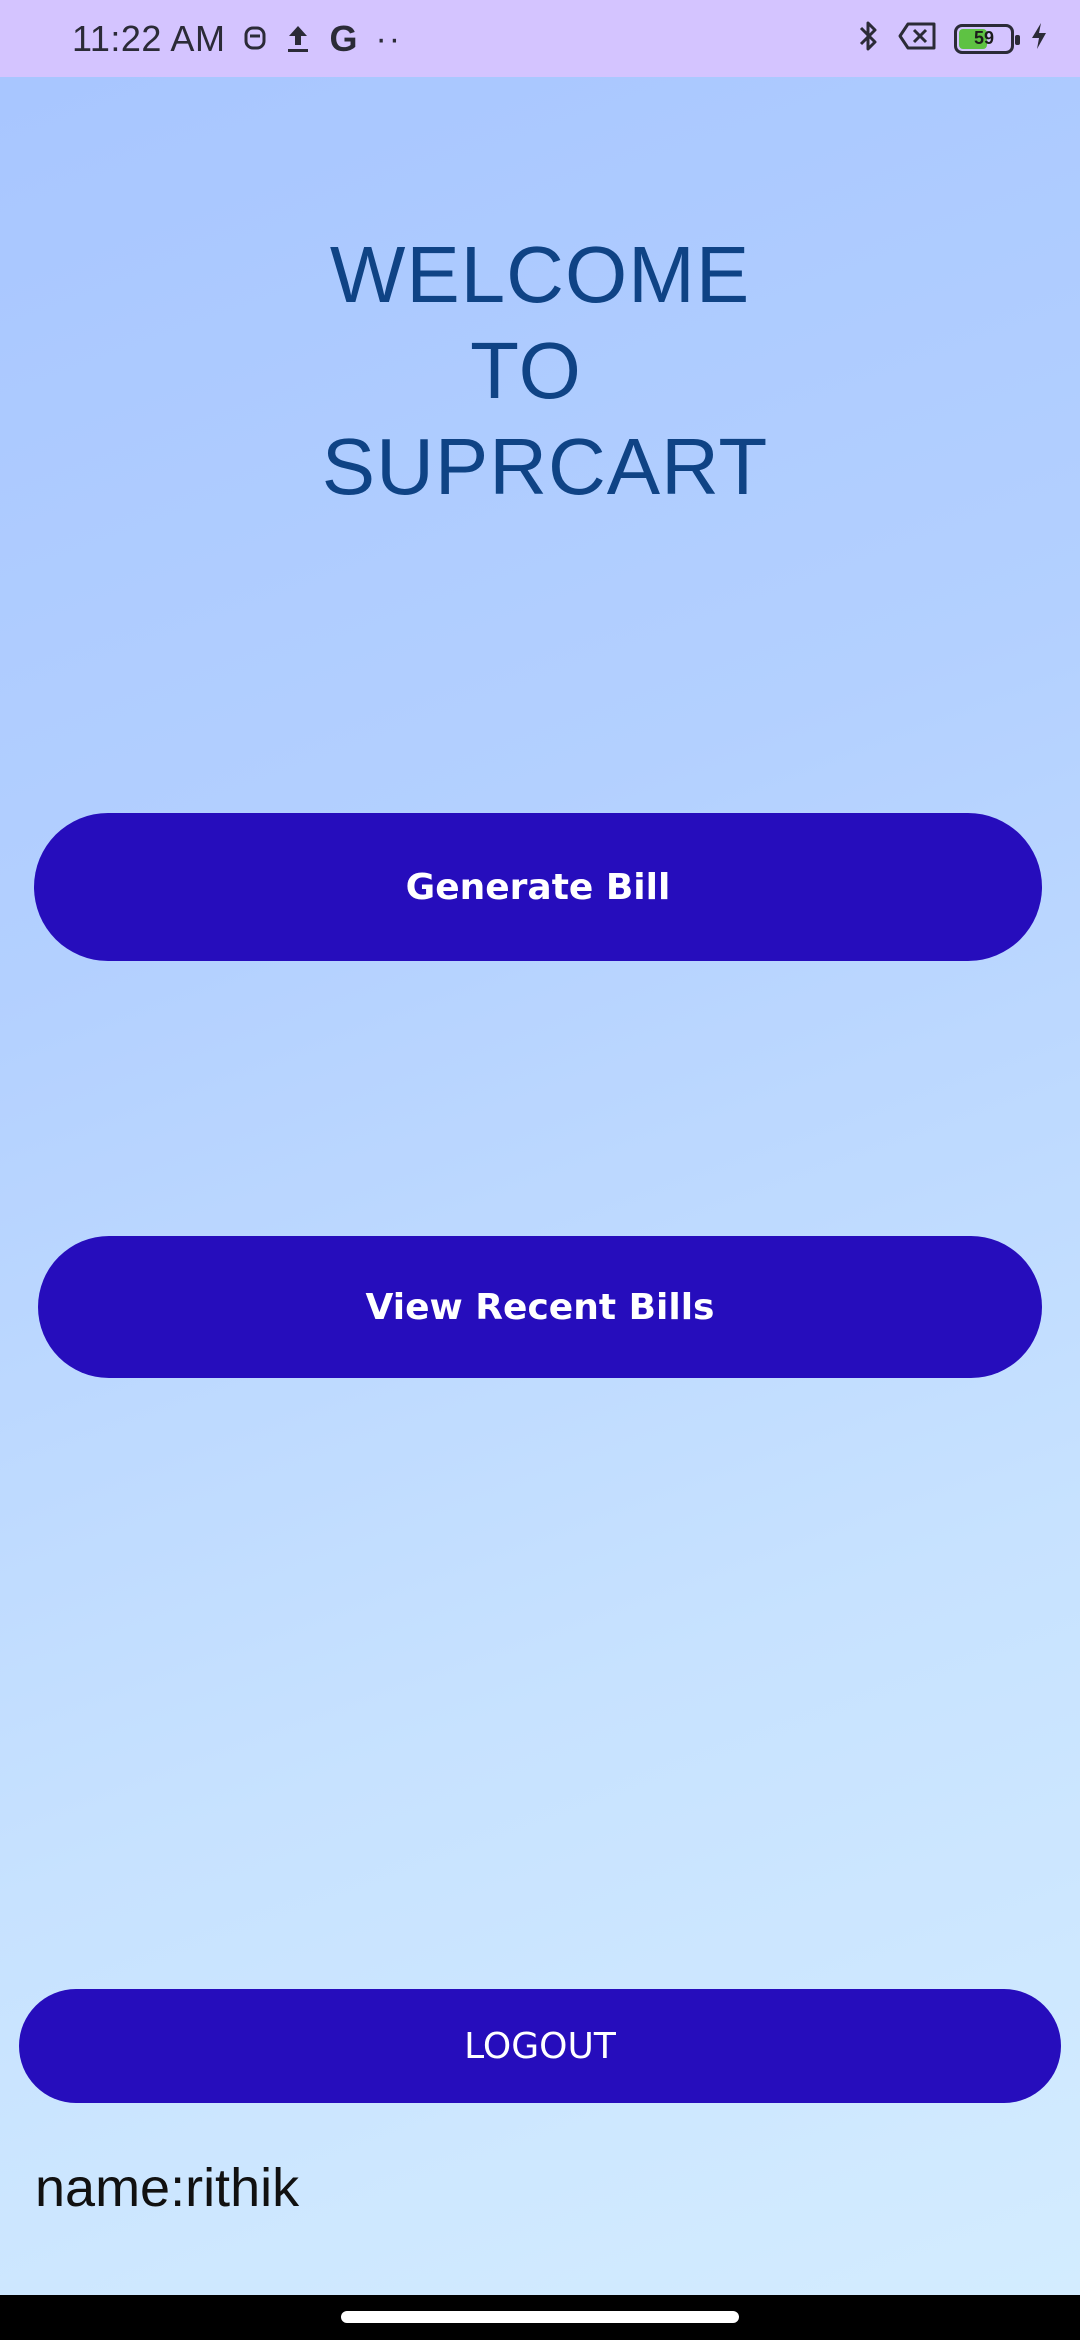 The image size is (1080, 2340). Describe the element at coordinates (984, 38) in the screenshot. I see `battery-level: 59` at that location.